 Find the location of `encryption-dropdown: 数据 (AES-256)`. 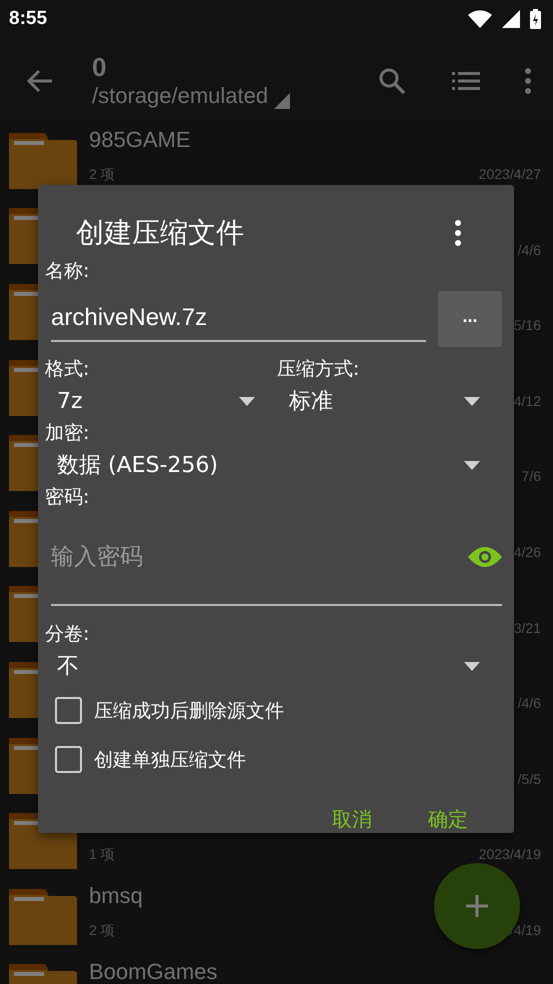

encryption-dropdown: 数据 (AES-256) is located at coordinates (273, 465).